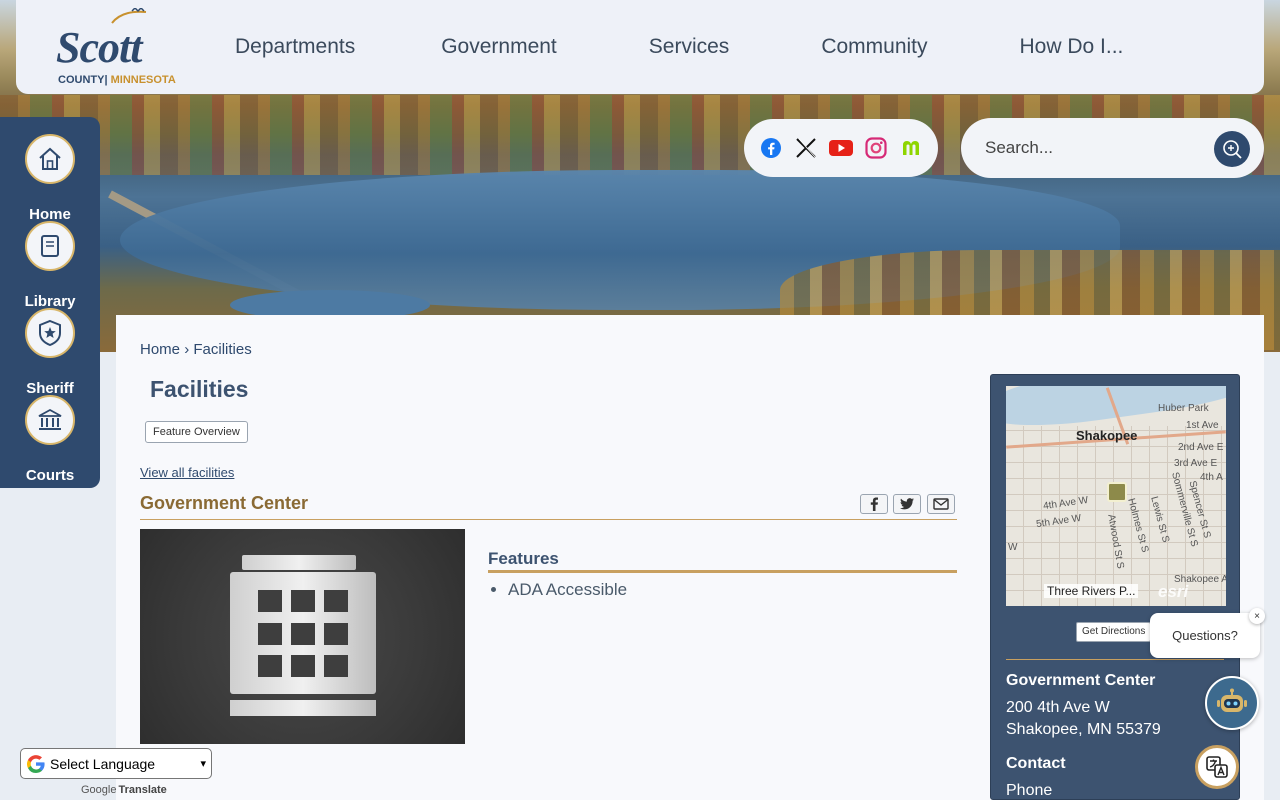  I want to click on esri-logo: esri, so click(1173, 591).